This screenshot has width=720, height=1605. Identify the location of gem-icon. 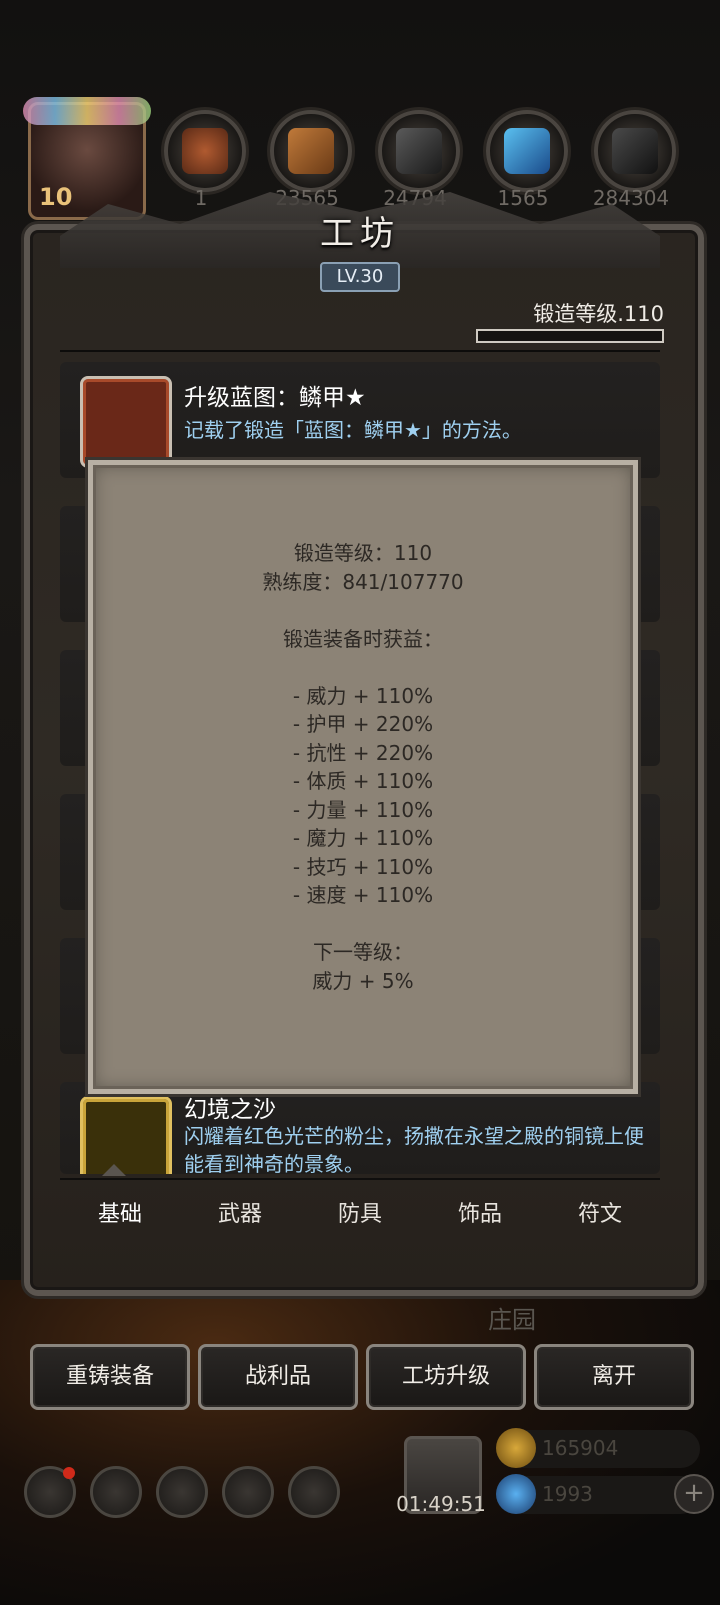
(516, 1494).